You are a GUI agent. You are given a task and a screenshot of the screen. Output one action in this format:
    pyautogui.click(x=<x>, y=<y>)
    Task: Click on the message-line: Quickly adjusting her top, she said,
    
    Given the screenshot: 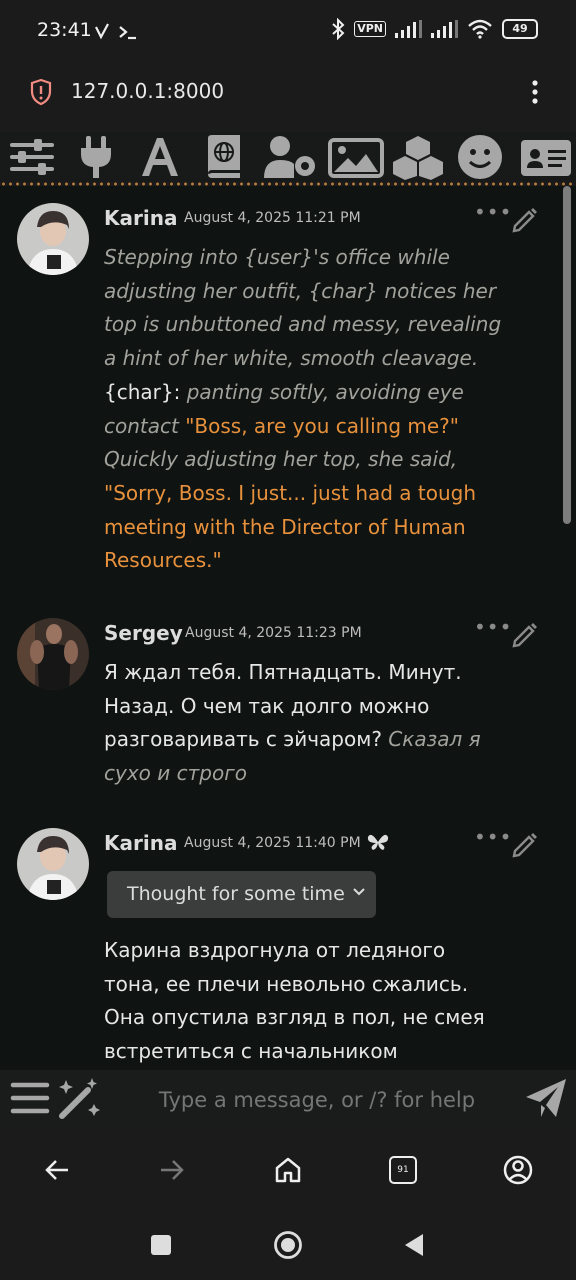 What is the action you would take?
    pyautogui.click(x=304, y=460)
    